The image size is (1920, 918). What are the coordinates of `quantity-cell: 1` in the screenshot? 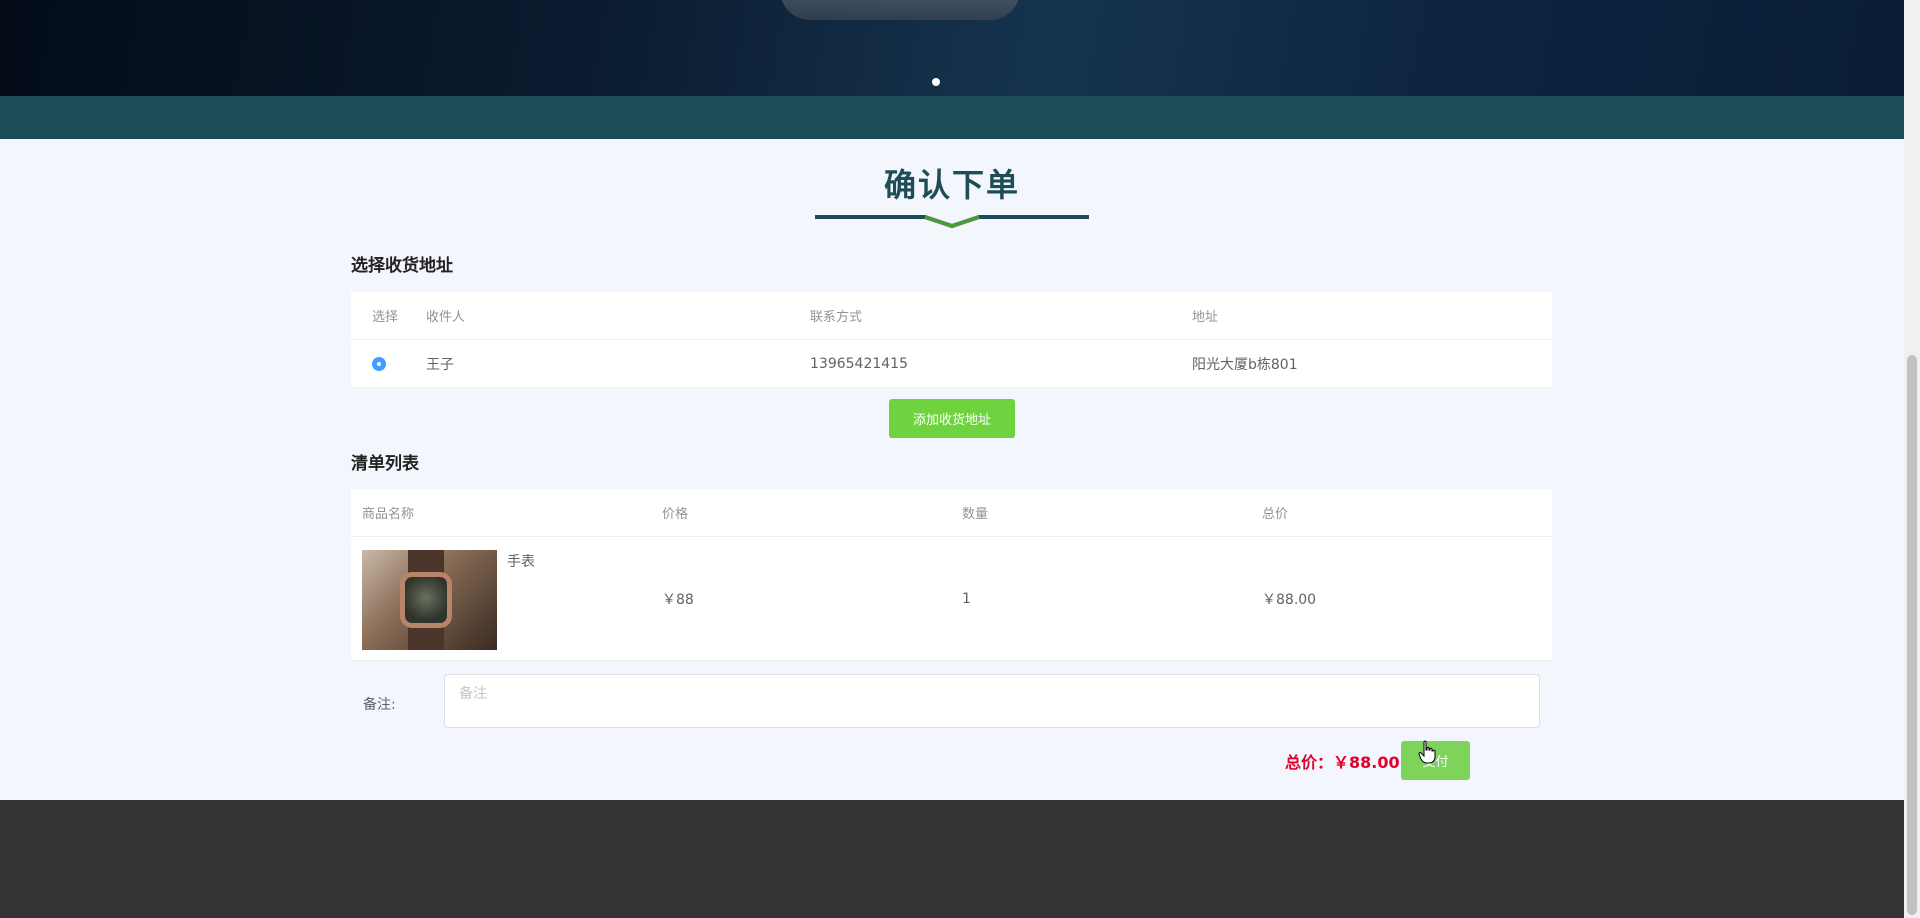 It's located at (966, 598).